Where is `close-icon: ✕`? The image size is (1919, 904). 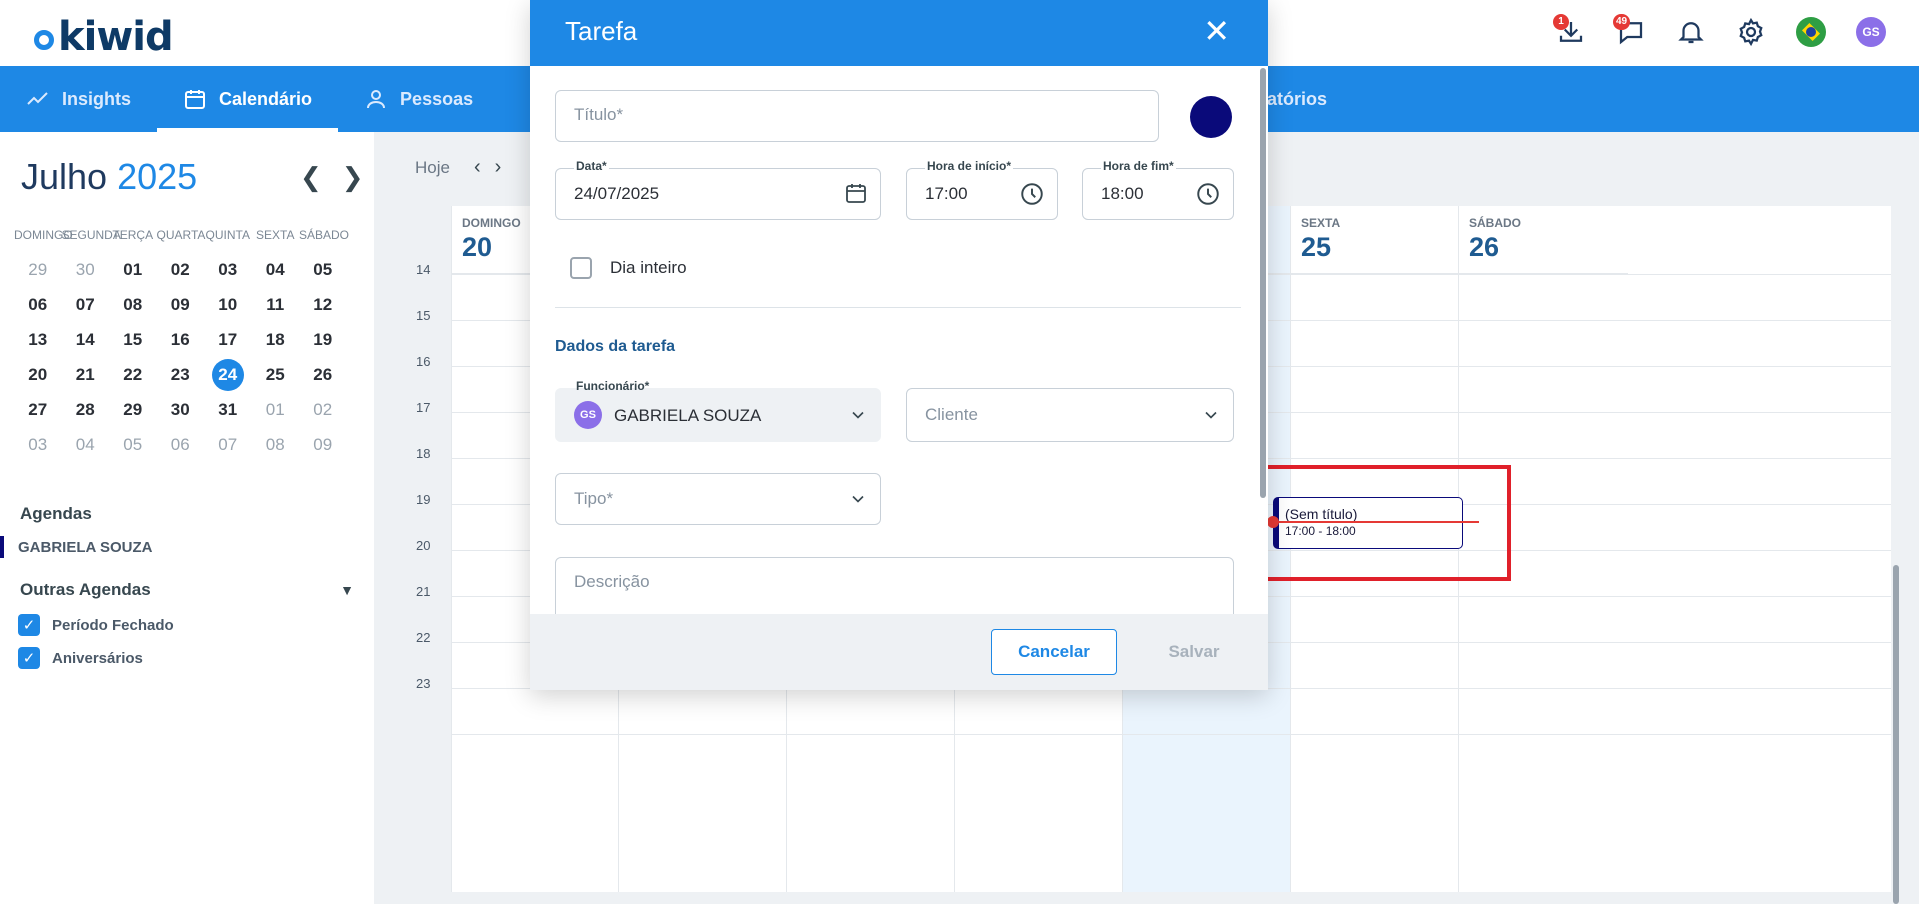
close-icon: ✕ is located at coordinates (1216, 31).